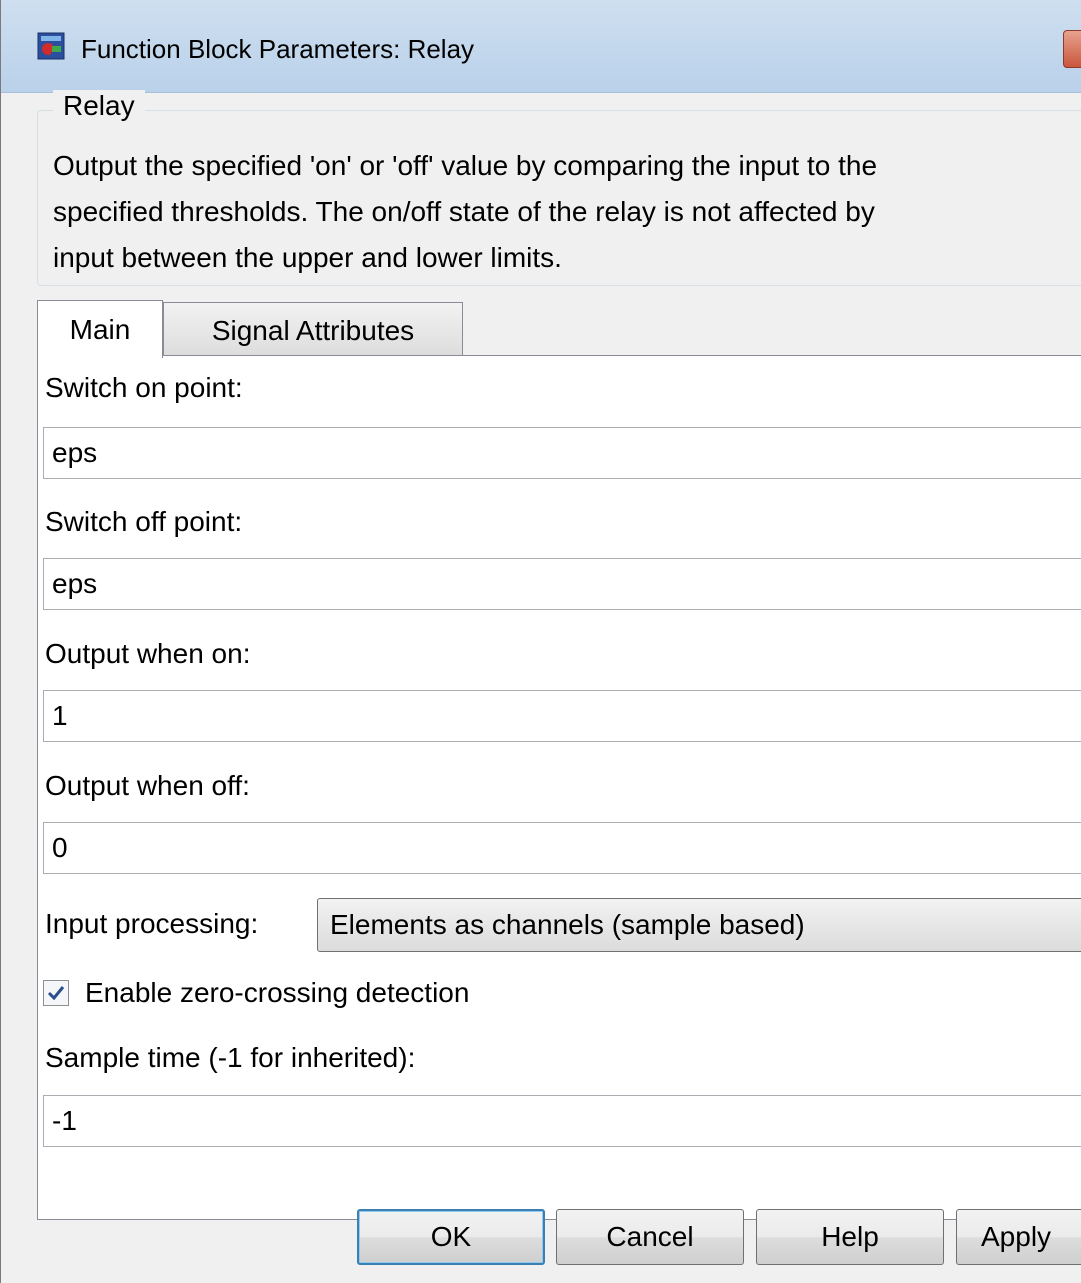 The width and height of the screenshot is (1081, 1283). Describe the element at coordinates (144, 521) in the screenshot. I see `switch-off-label: Switch off point:` at that location.